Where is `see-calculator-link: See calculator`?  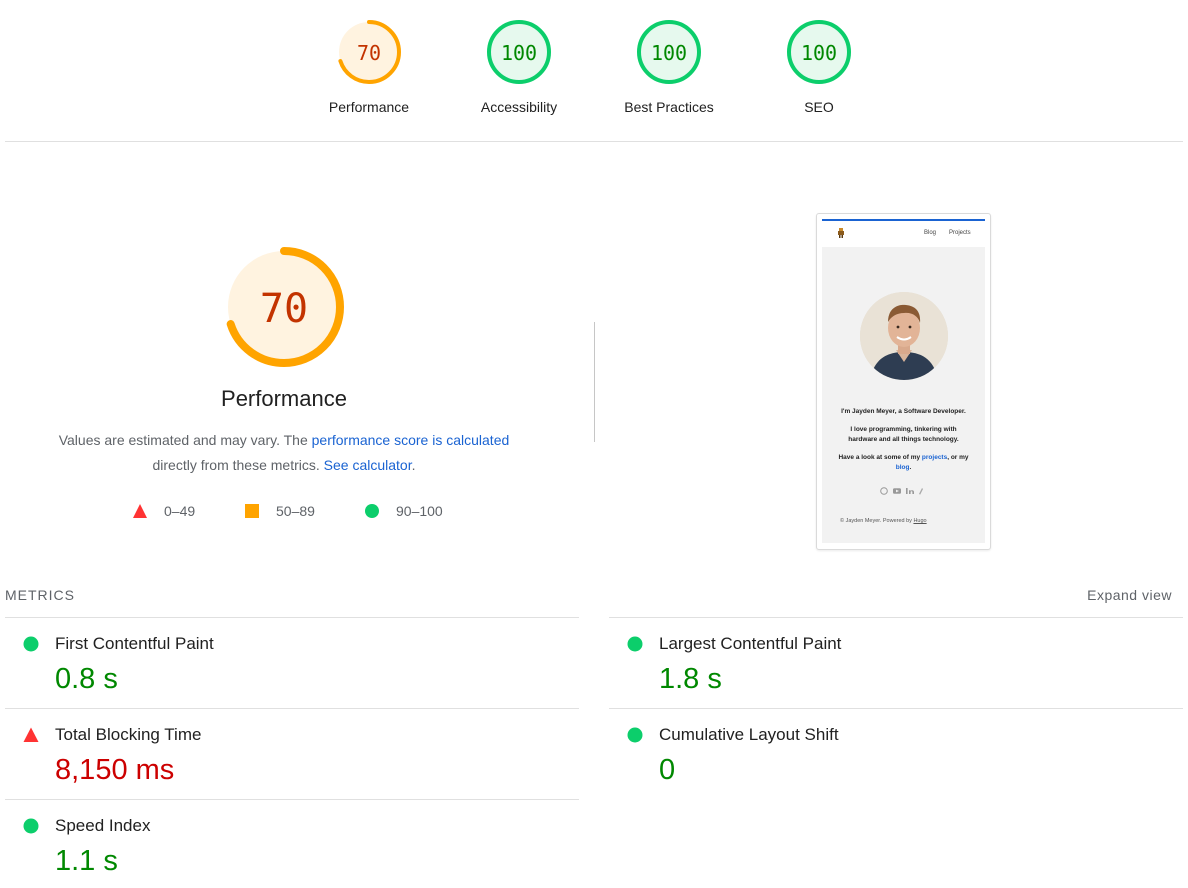
see-calculator-link: See calculator is located at coordinates (368, 465).